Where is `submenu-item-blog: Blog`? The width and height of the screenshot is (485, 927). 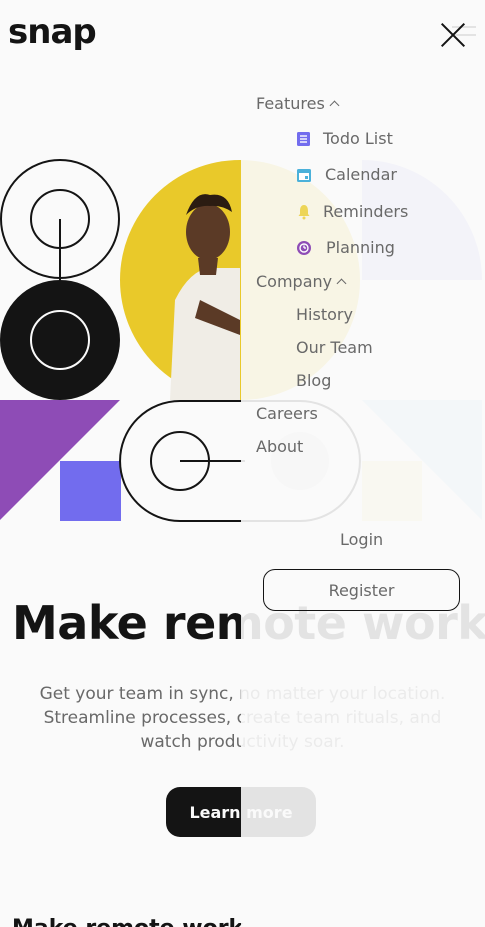
submenu-item-blog: Blog is located at coordinates (313, 380).